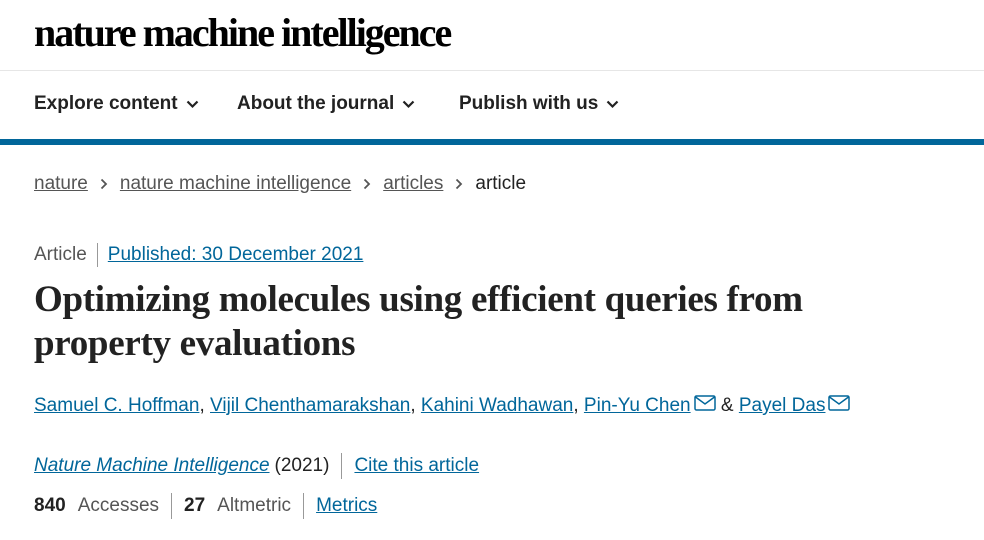  Describe the element at coordinates (637, 406) in the screenshot. I see `author-link: Pin-Yu Chen` at that location.